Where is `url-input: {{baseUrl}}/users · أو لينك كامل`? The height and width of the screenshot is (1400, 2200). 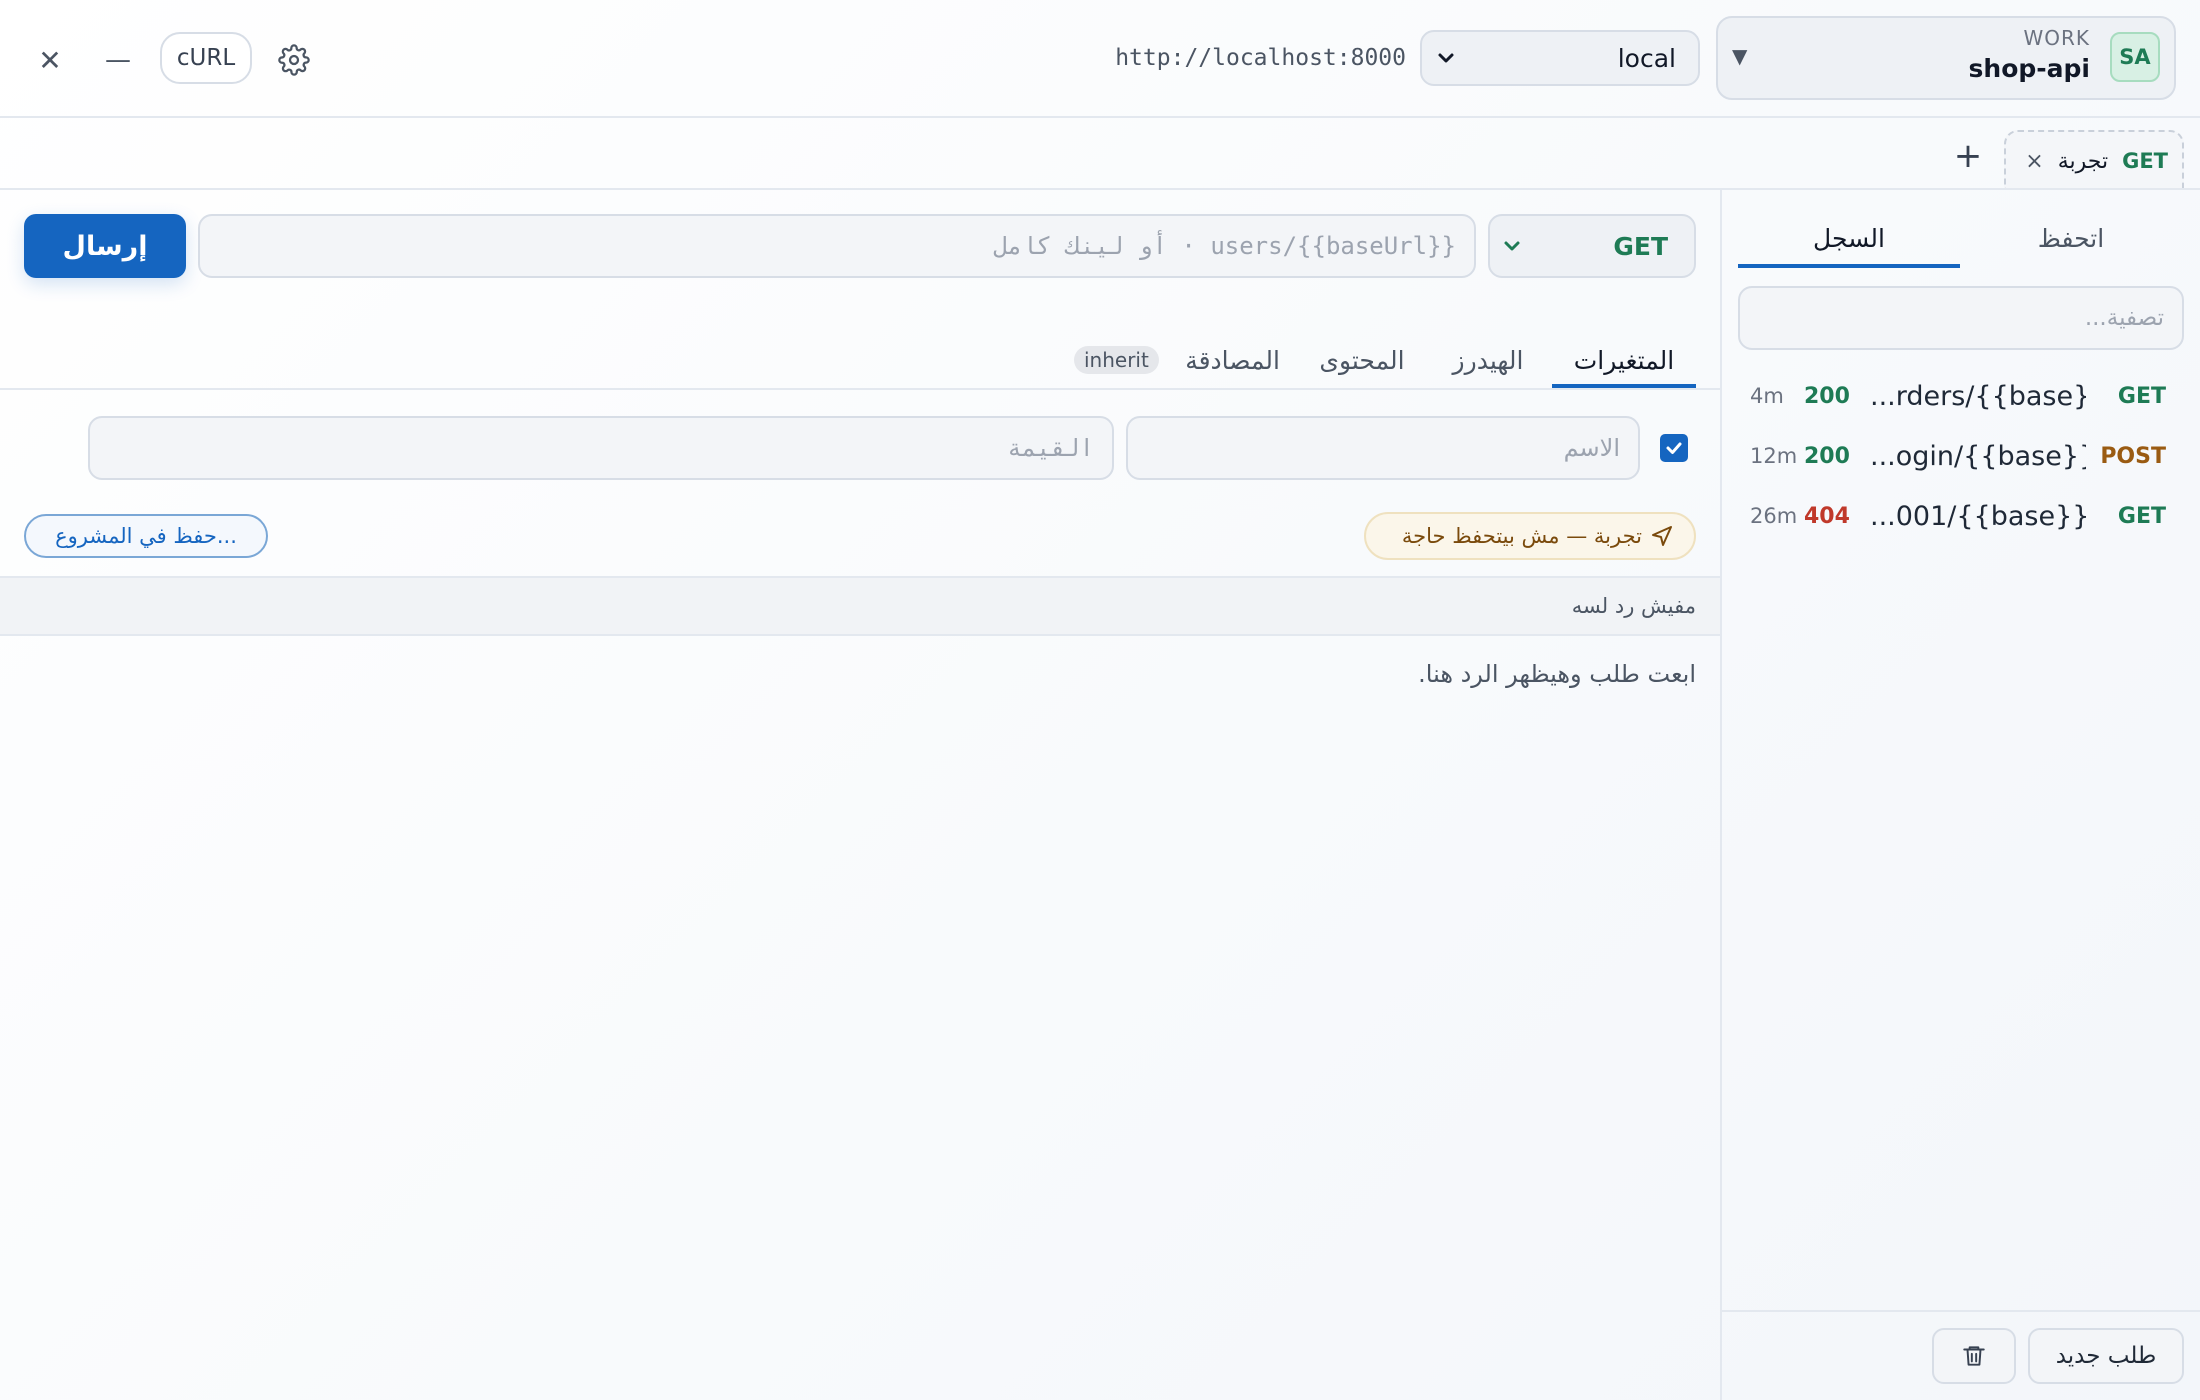
url-input: {{baseUrl}}/users · أو لينك كامل is located at coordinates (837, 246).